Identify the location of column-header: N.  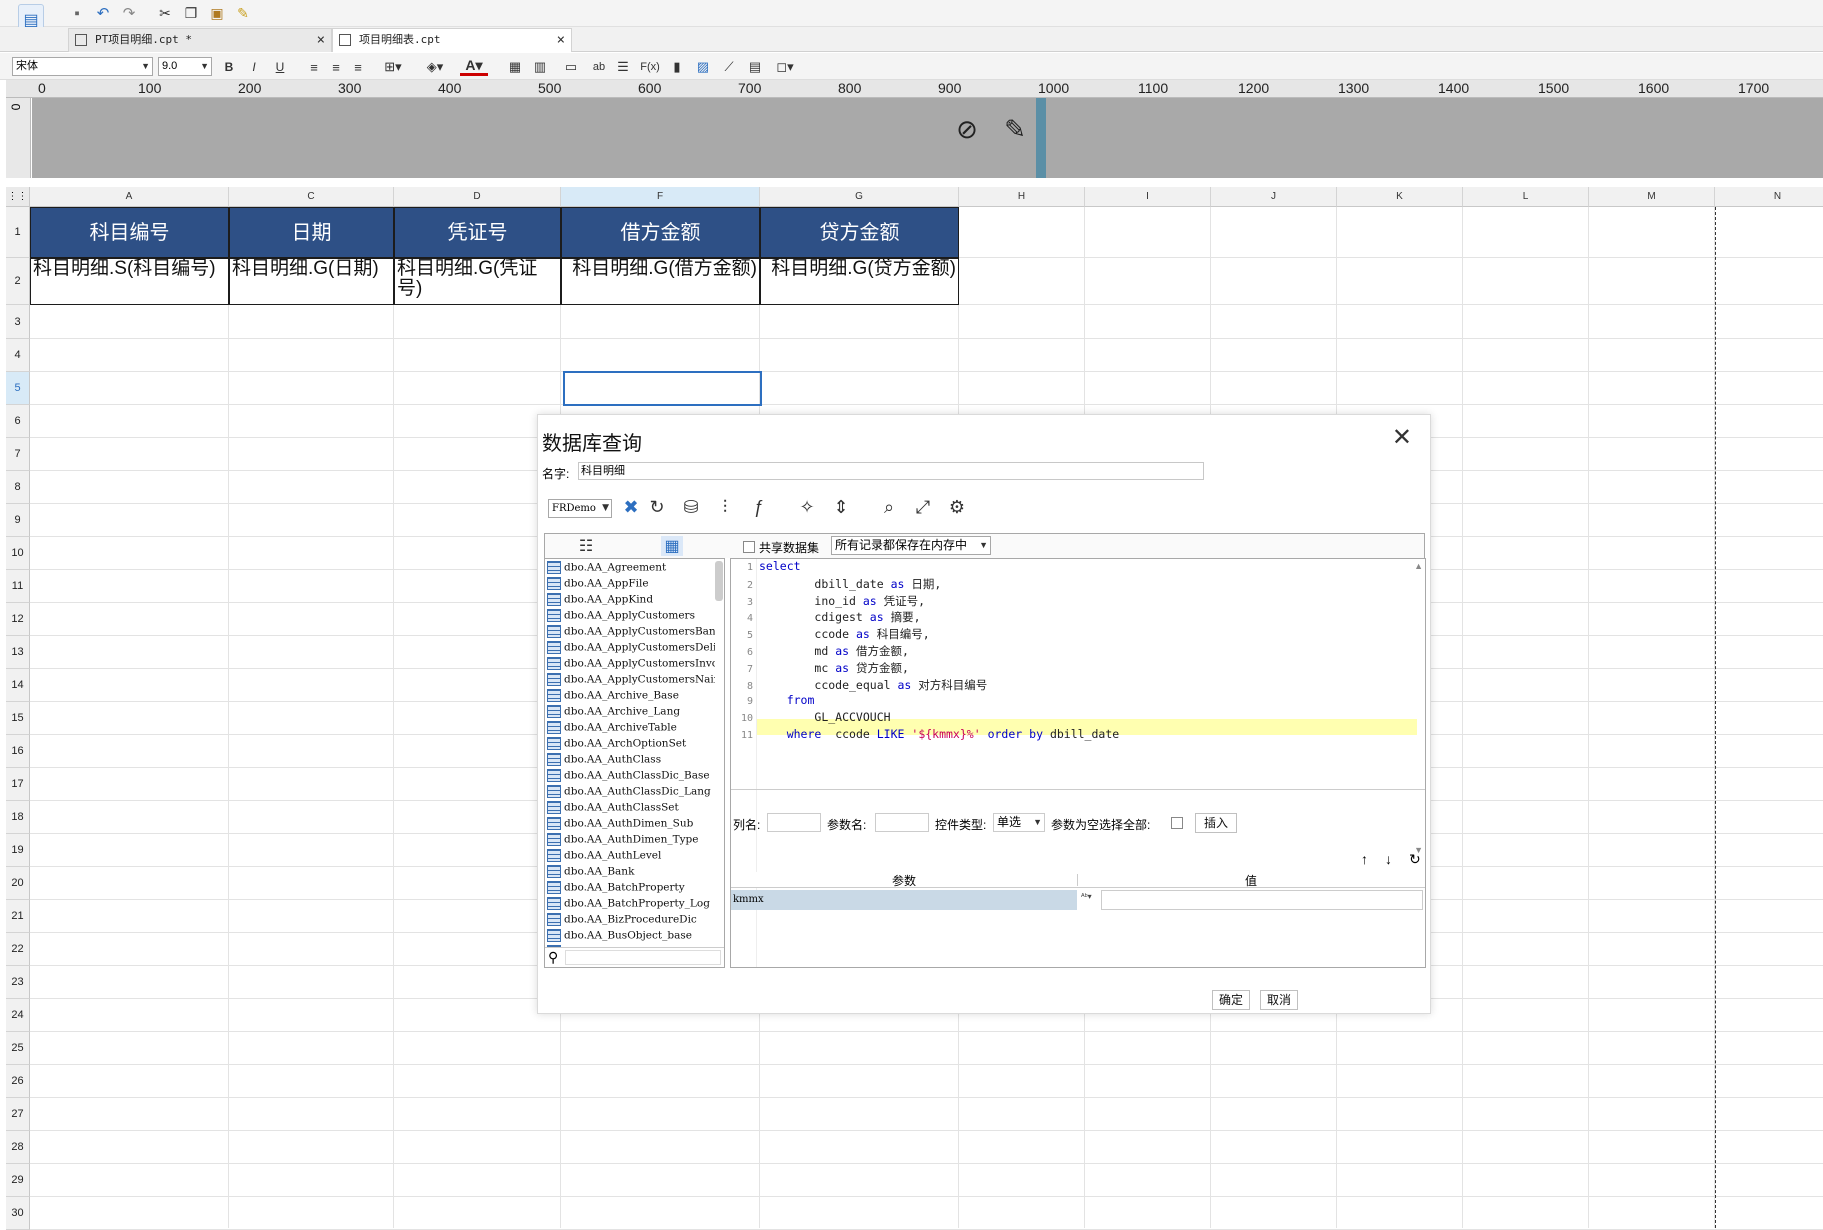
(1769, 197).